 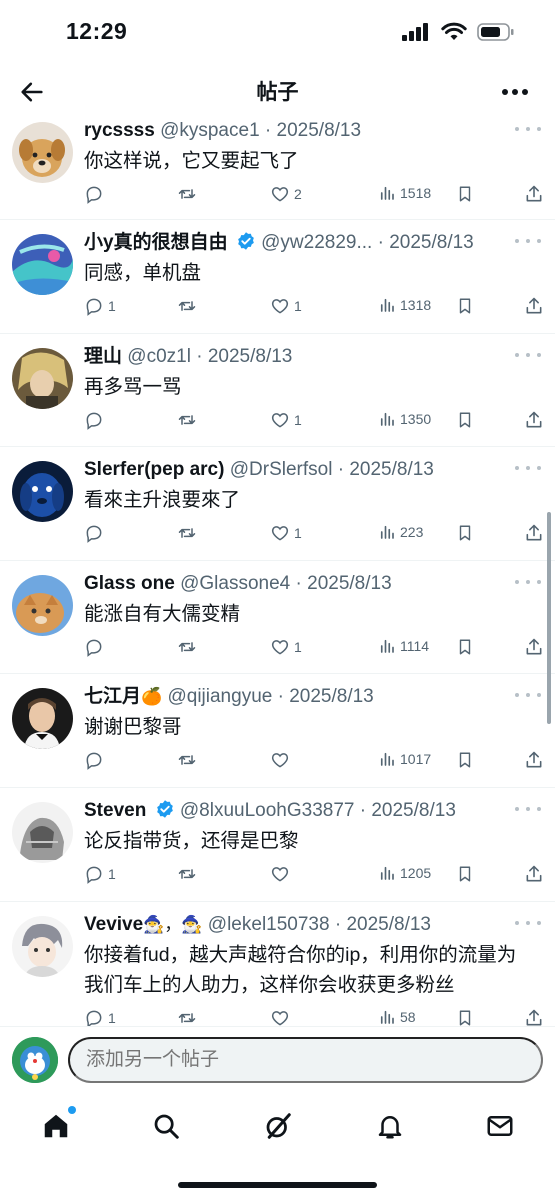 What do you see at coordinates (112, 696) in the screenshot?
I see `display-name: 七江月` at bounding box center [112, 696].